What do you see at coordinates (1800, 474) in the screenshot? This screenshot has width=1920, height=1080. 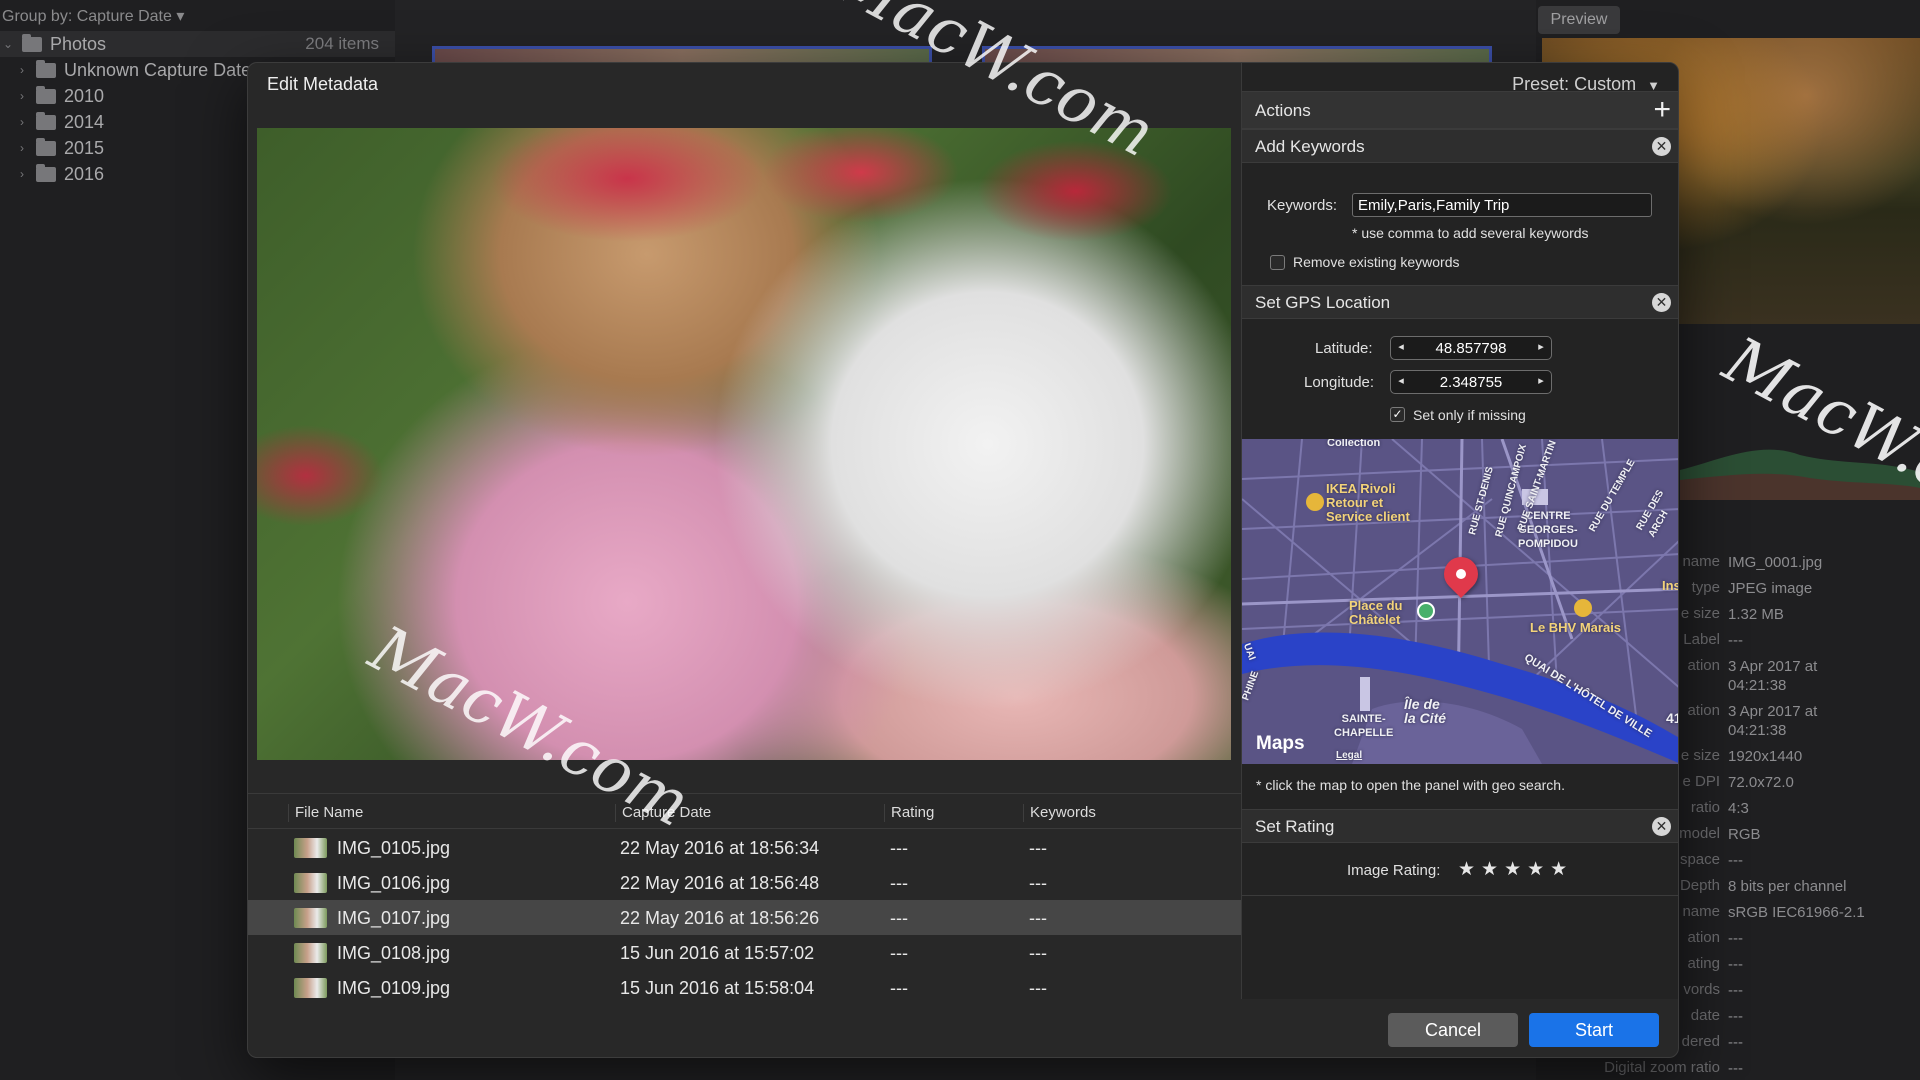 I see `histogram` at bounding box center [1800, 474].